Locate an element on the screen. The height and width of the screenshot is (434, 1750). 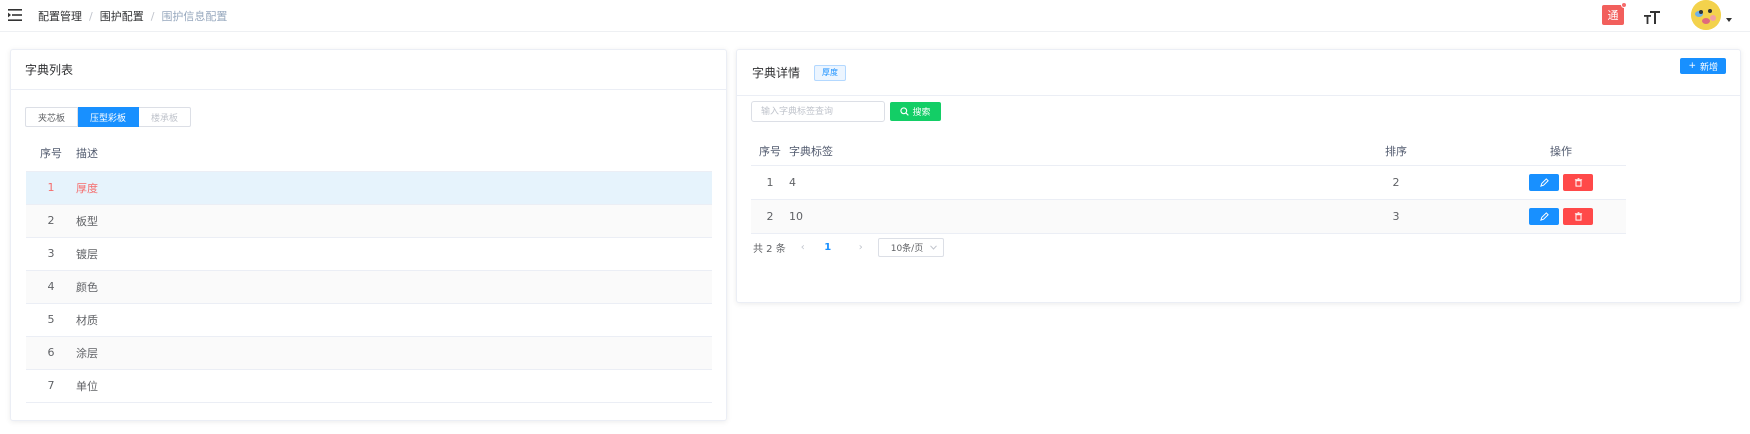
prev-page-icon: ‹ is located at coordinates (803, 247).